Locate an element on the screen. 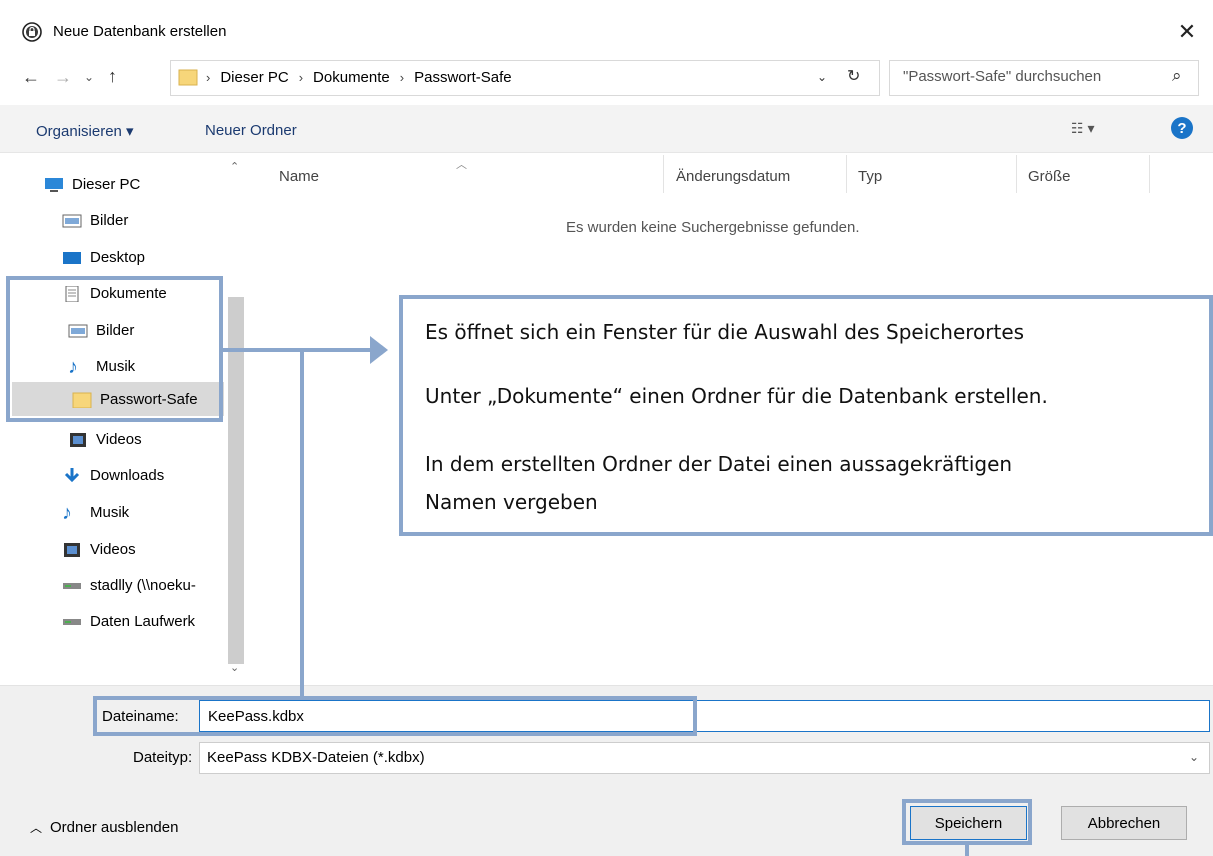 Image resolution: width=1213 pixels, height=856 pixels. close-icon: ✕ is located at coordinates (1187, 31).